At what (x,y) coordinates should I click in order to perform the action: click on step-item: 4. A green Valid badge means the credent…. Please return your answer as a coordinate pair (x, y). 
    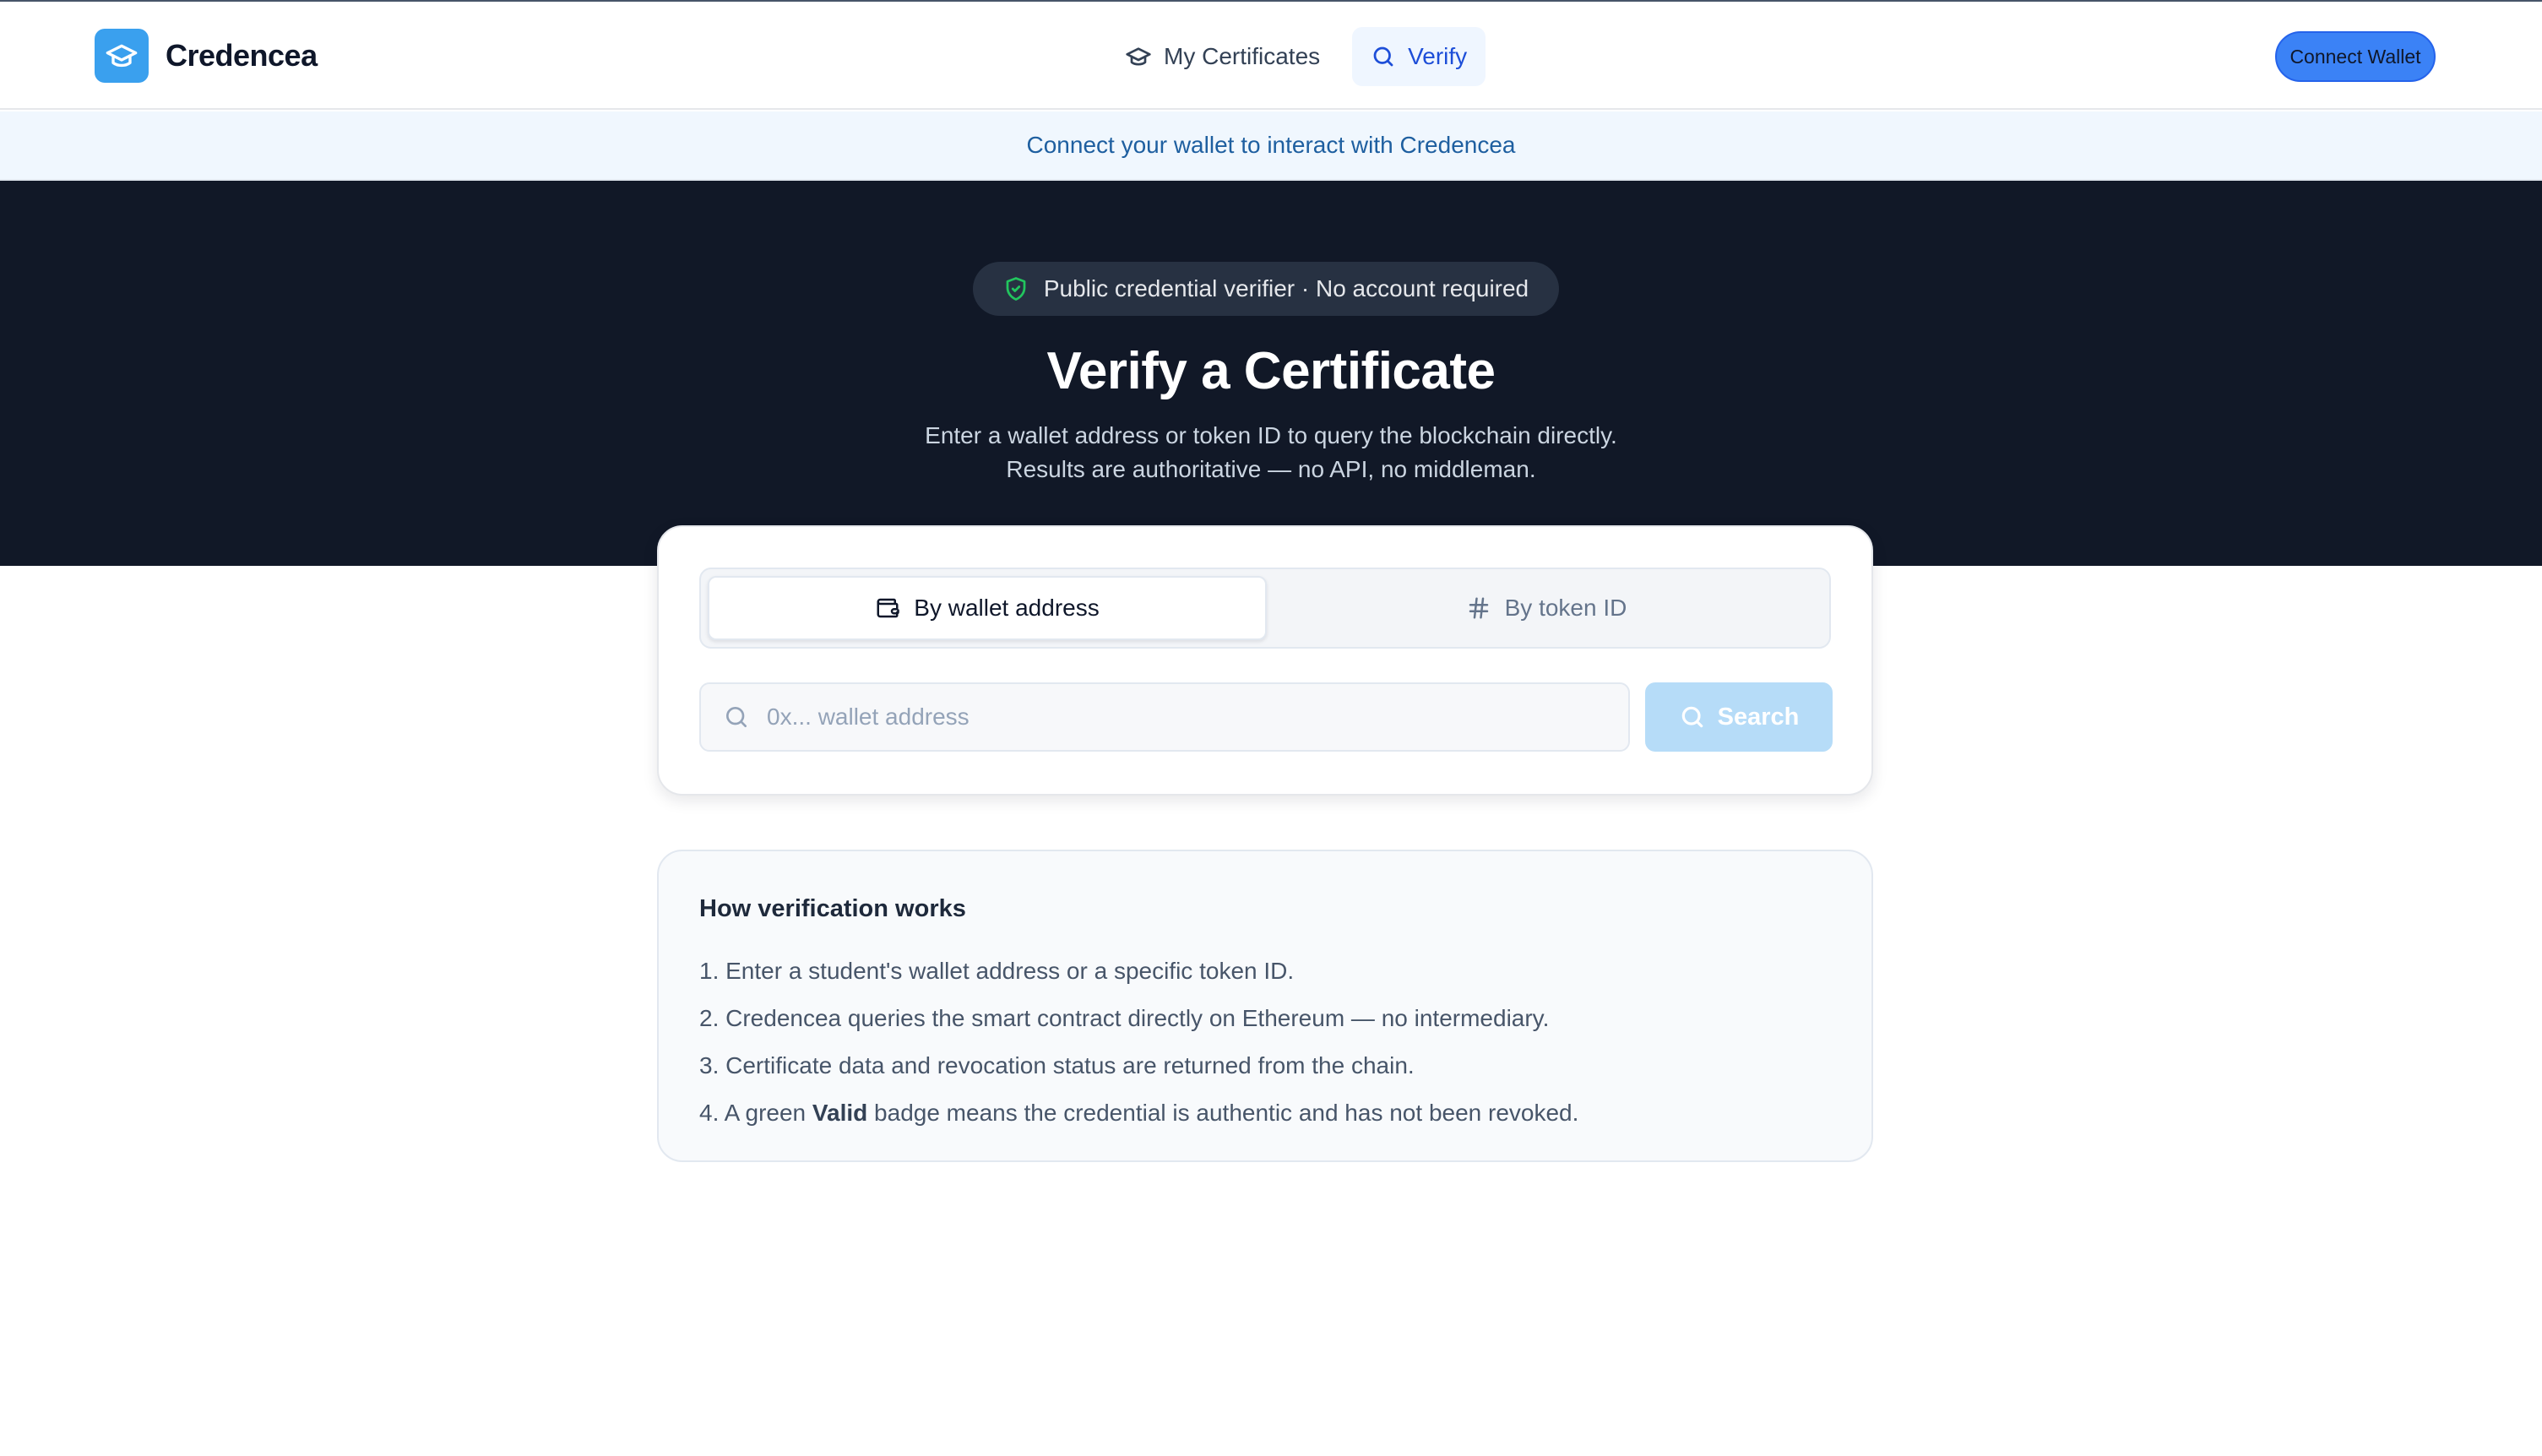
    Looking at the image, I should click on (1138, 1113).